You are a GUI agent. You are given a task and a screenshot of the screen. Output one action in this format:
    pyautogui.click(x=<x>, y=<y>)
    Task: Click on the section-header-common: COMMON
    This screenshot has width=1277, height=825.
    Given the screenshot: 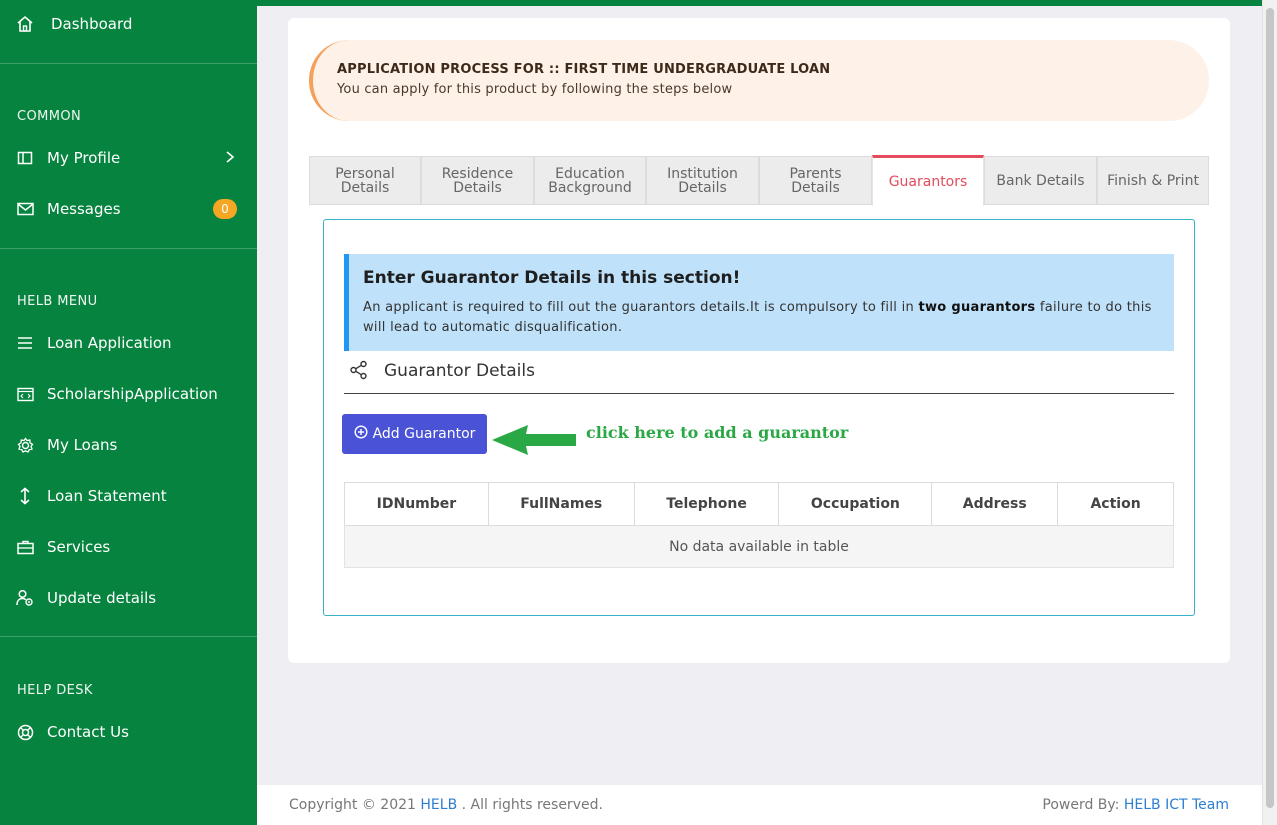 What is the action you would take?
    pyautogui.click(x=49, y=116)
    